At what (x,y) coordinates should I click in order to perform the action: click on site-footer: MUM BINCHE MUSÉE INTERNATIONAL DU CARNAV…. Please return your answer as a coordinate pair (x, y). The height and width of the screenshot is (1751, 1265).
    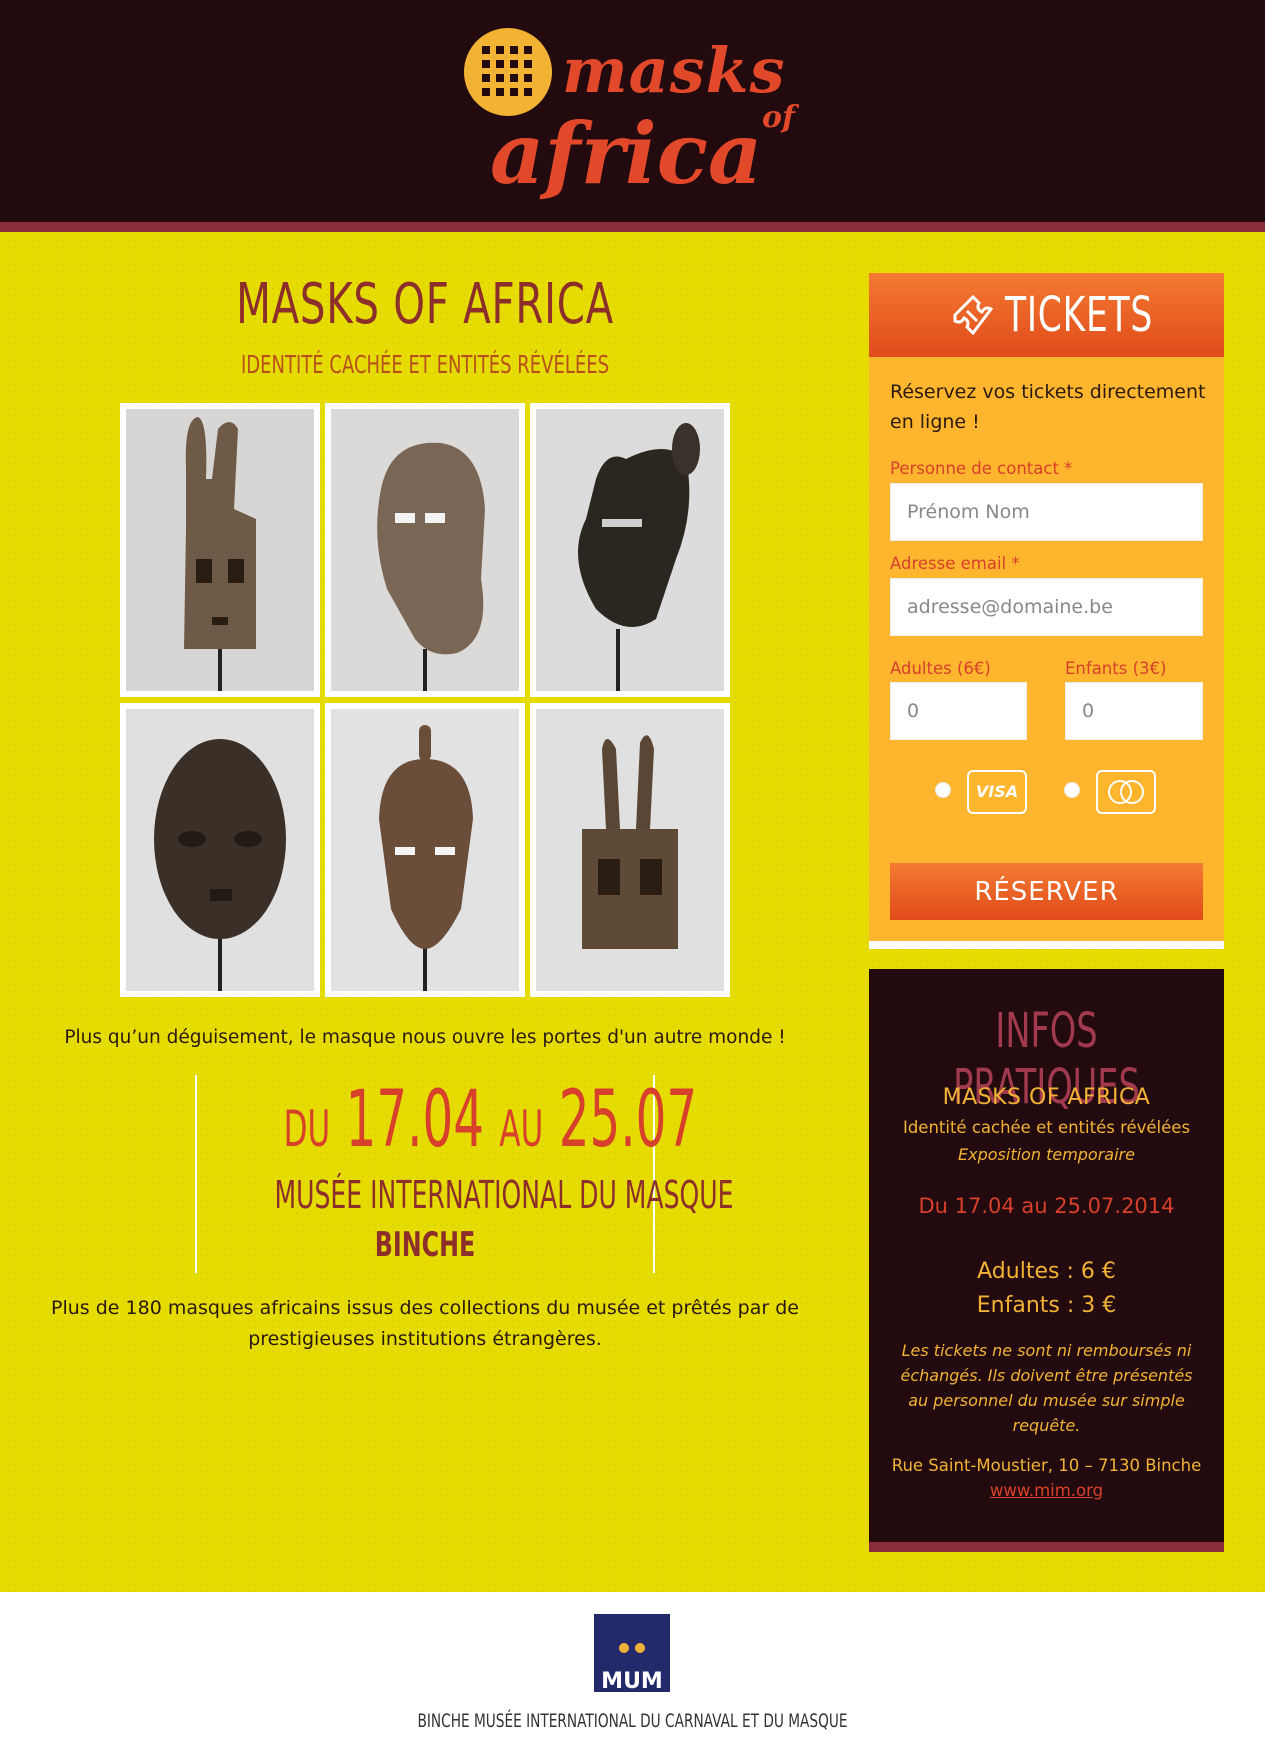
    Looking at the image, I should click on (632, 1671).